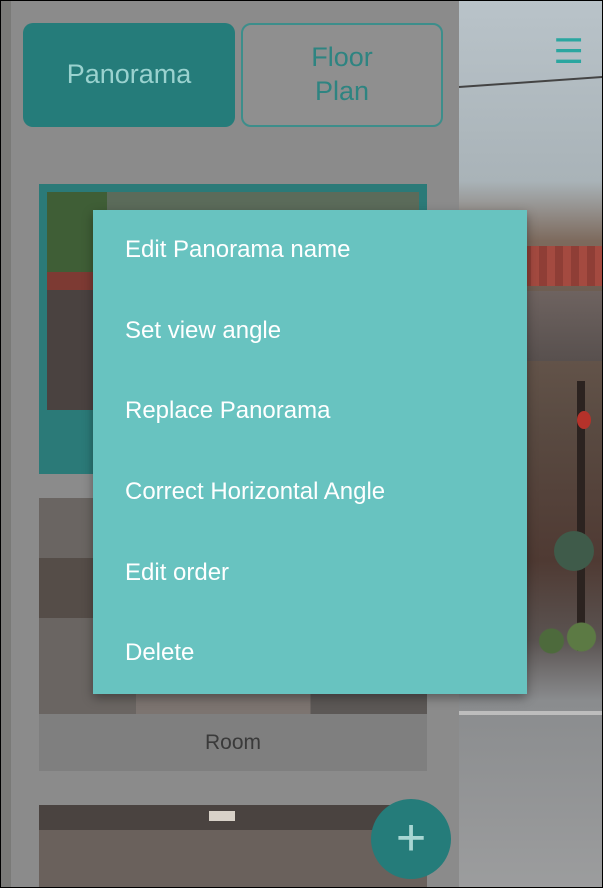  I want to click on panorama-road-line, so click(530, 713).